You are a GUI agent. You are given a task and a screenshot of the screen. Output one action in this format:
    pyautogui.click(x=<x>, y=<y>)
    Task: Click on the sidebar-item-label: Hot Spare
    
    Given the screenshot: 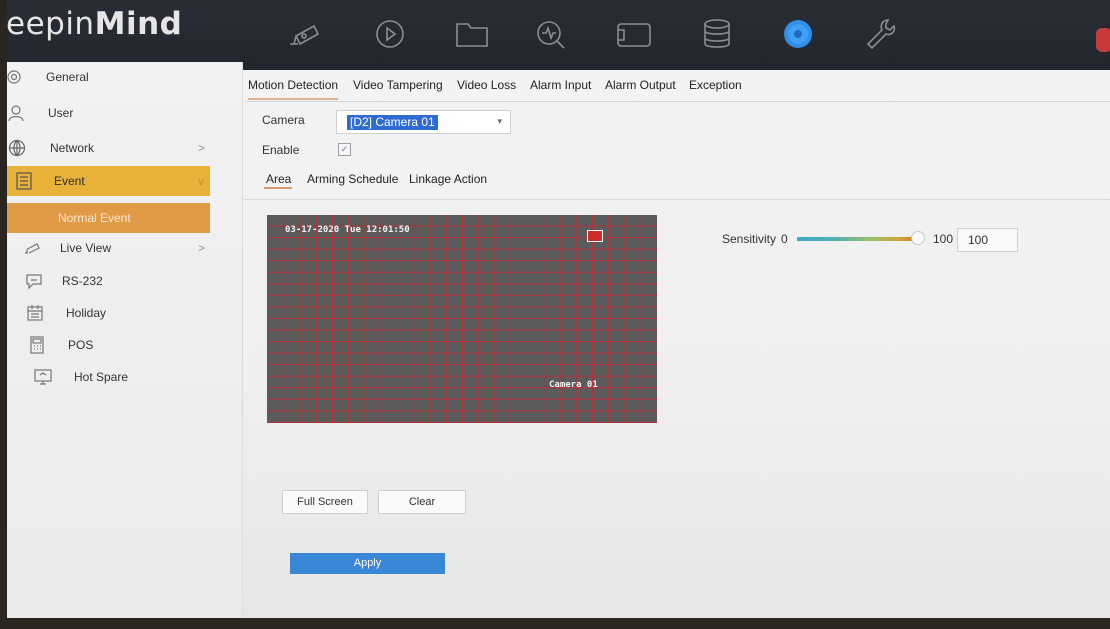 What is the action you would take?
    pyautogui.click(x=101, y=377)
    